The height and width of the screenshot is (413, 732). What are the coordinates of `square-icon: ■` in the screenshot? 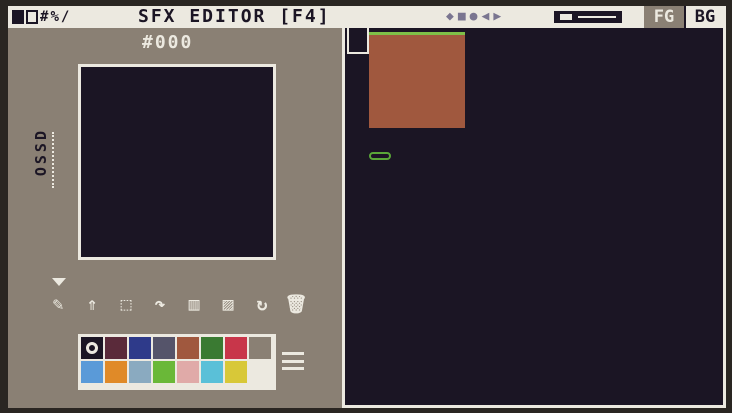 It's located at (462, 16).